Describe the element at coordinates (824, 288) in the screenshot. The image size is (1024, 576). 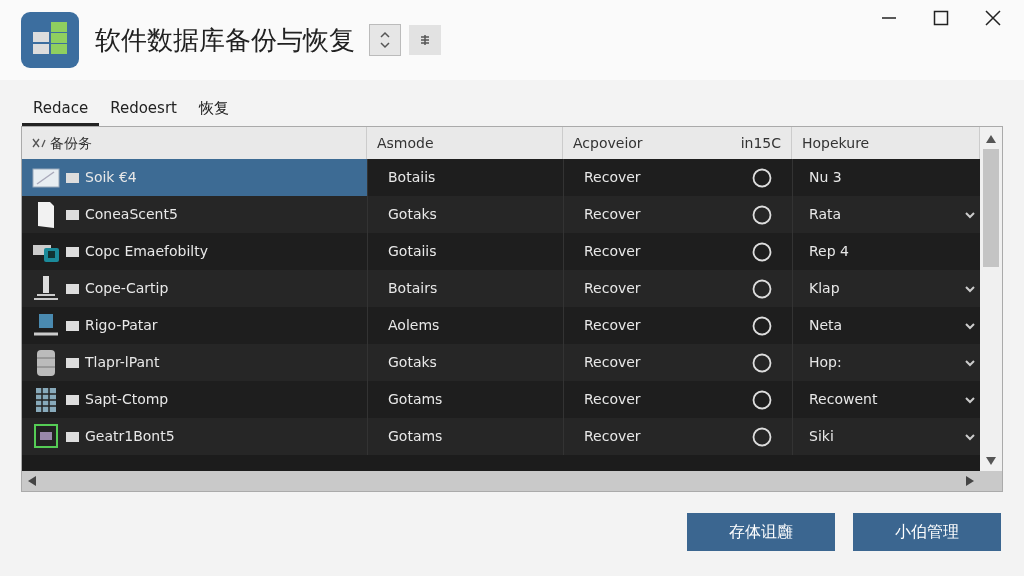
I see `table-cell-text: Klap` at that location.